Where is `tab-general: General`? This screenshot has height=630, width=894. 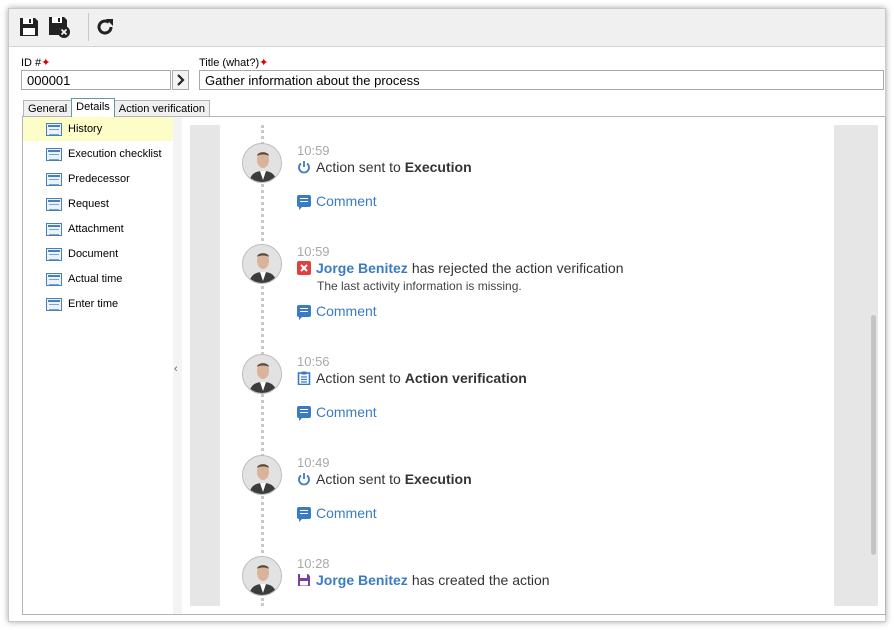
tab-general: General is located at coordinates (48, 108).